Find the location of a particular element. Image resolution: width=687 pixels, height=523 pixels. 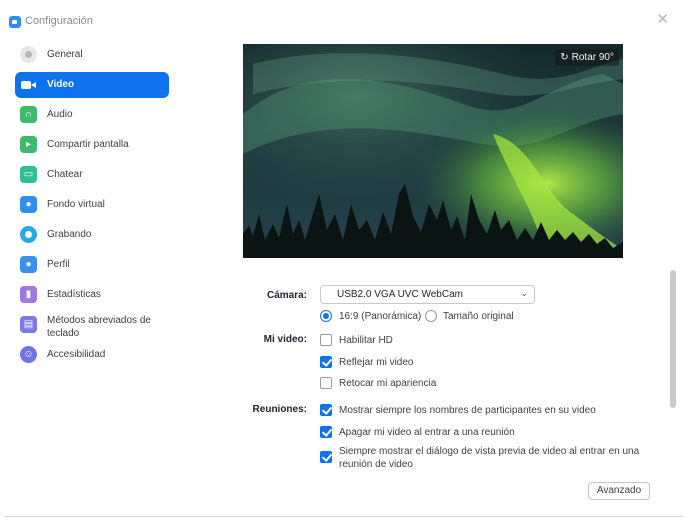

sidebar-item-share-screen: ▸ Compartir pantalla is located at coordinates (92, 145).